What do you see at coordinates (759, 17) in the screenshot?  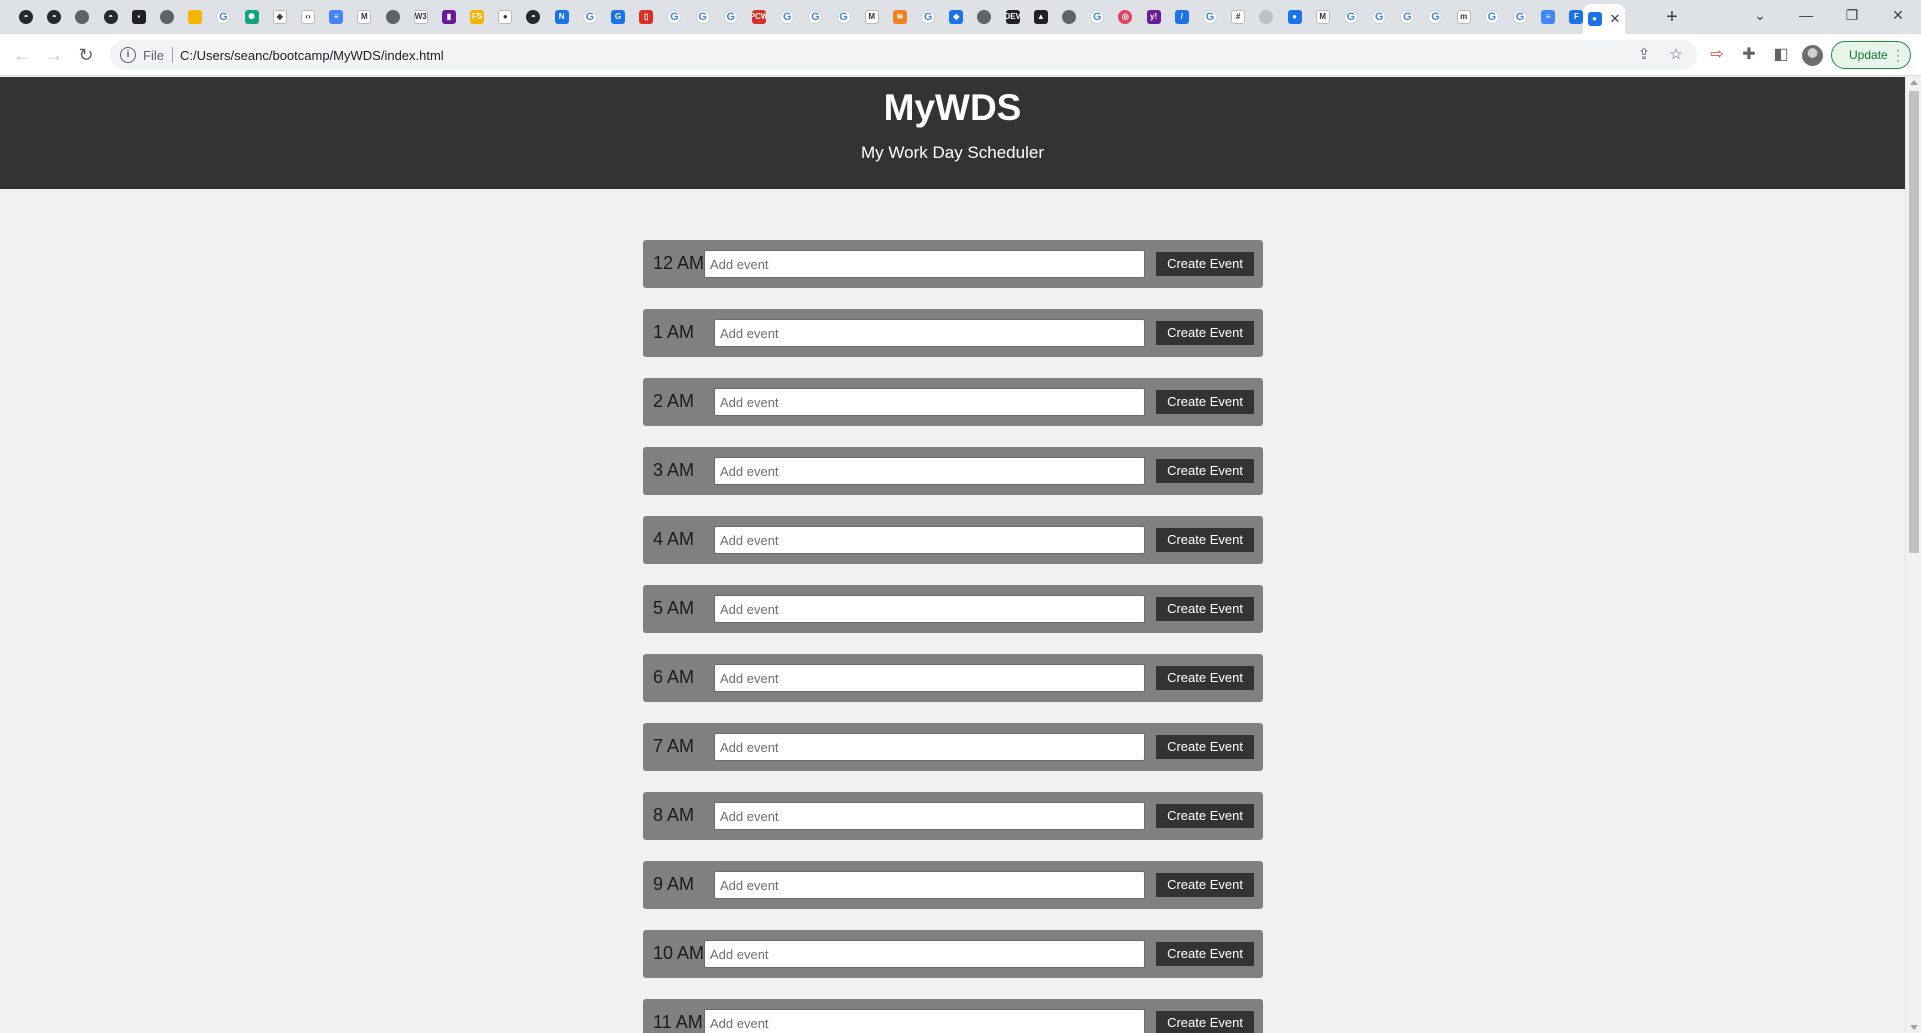 I see `browser-tab: PCW` at bounding box center [759, 17].